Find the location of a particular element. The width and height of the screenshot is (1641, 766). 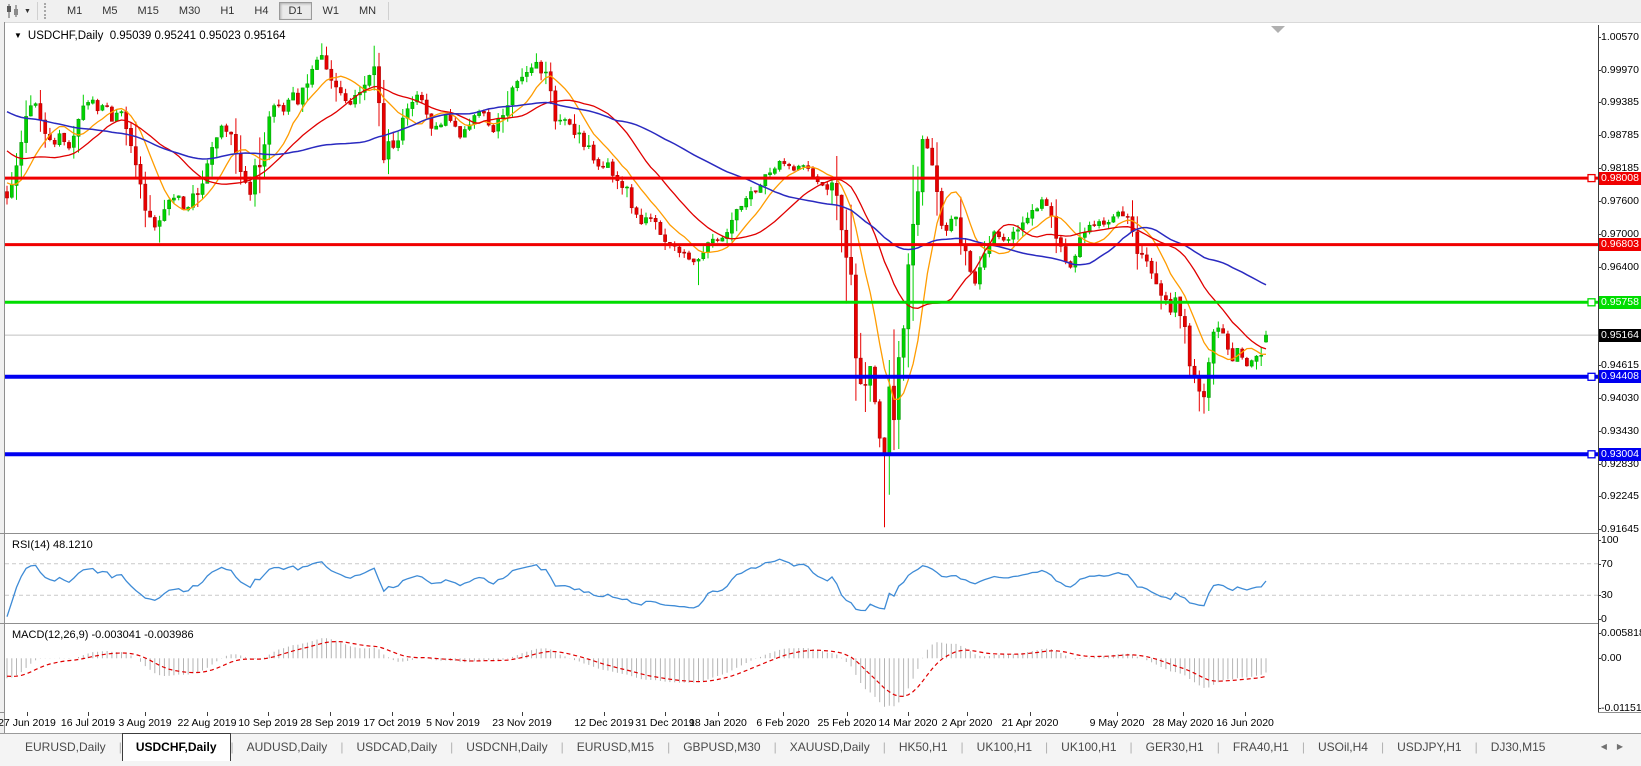

price-tick-label: 0 is located at coordinates (1619, 619).